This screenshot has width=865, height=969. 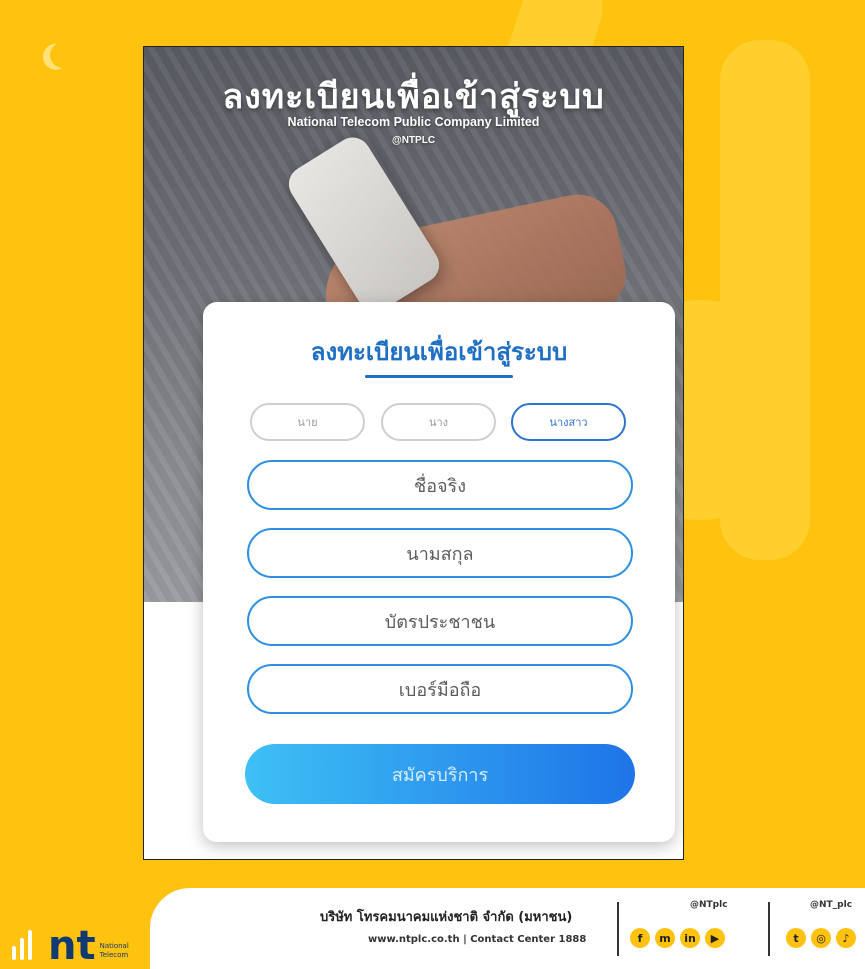 What do you see at coordinates (439, 376) in the screenshot?
I see `title-underline` at bounding box center [439, 376].